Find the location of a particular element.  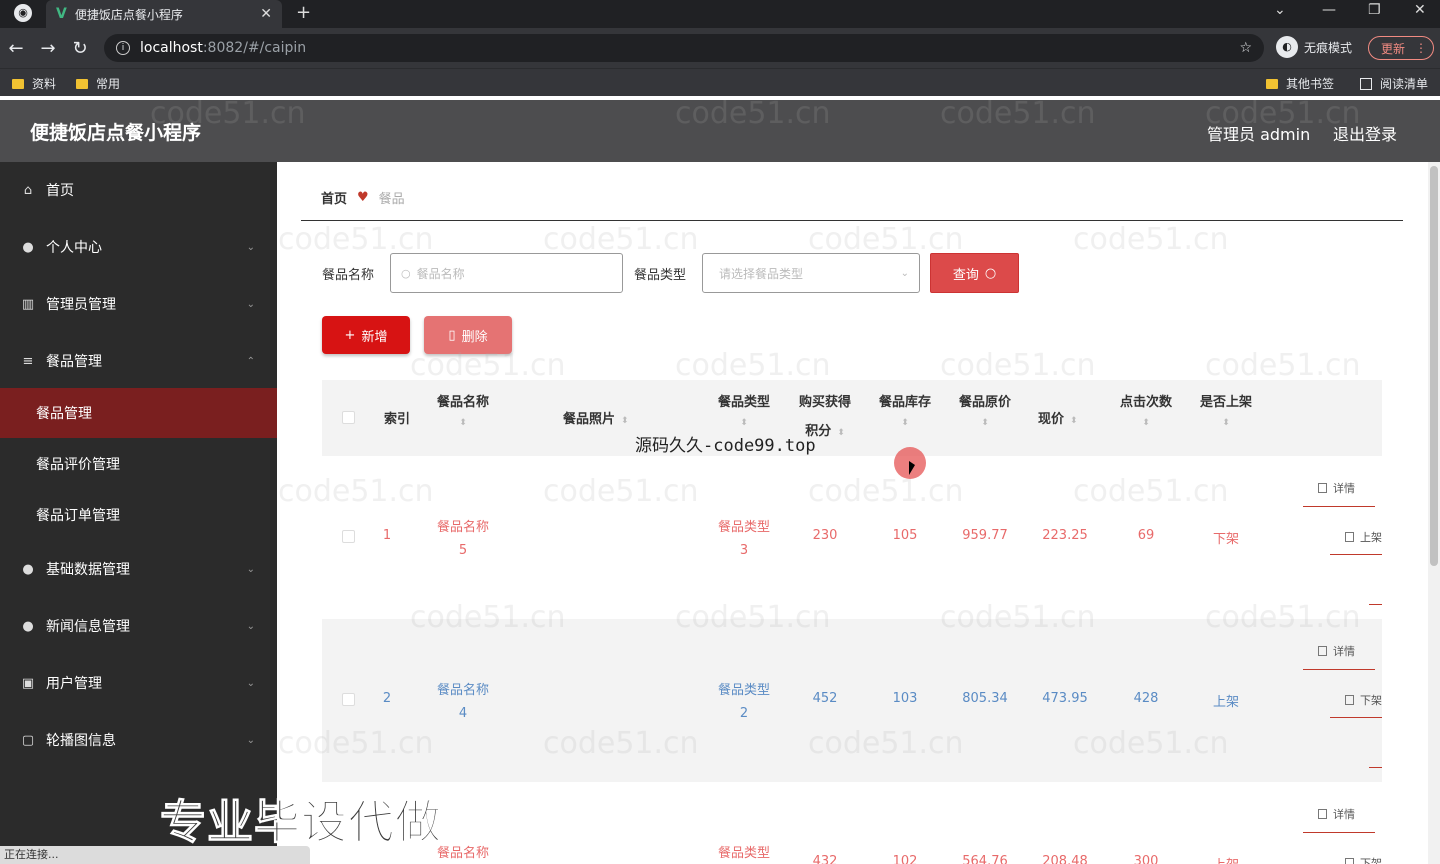

window-close-icon: ✕ is located at coordinates (1420, 10).